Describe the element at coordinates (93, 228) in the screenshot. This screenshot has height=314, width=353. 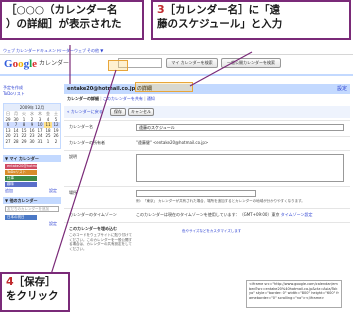
I see `embed-label: このカレンダーを埋め込む` at that location.